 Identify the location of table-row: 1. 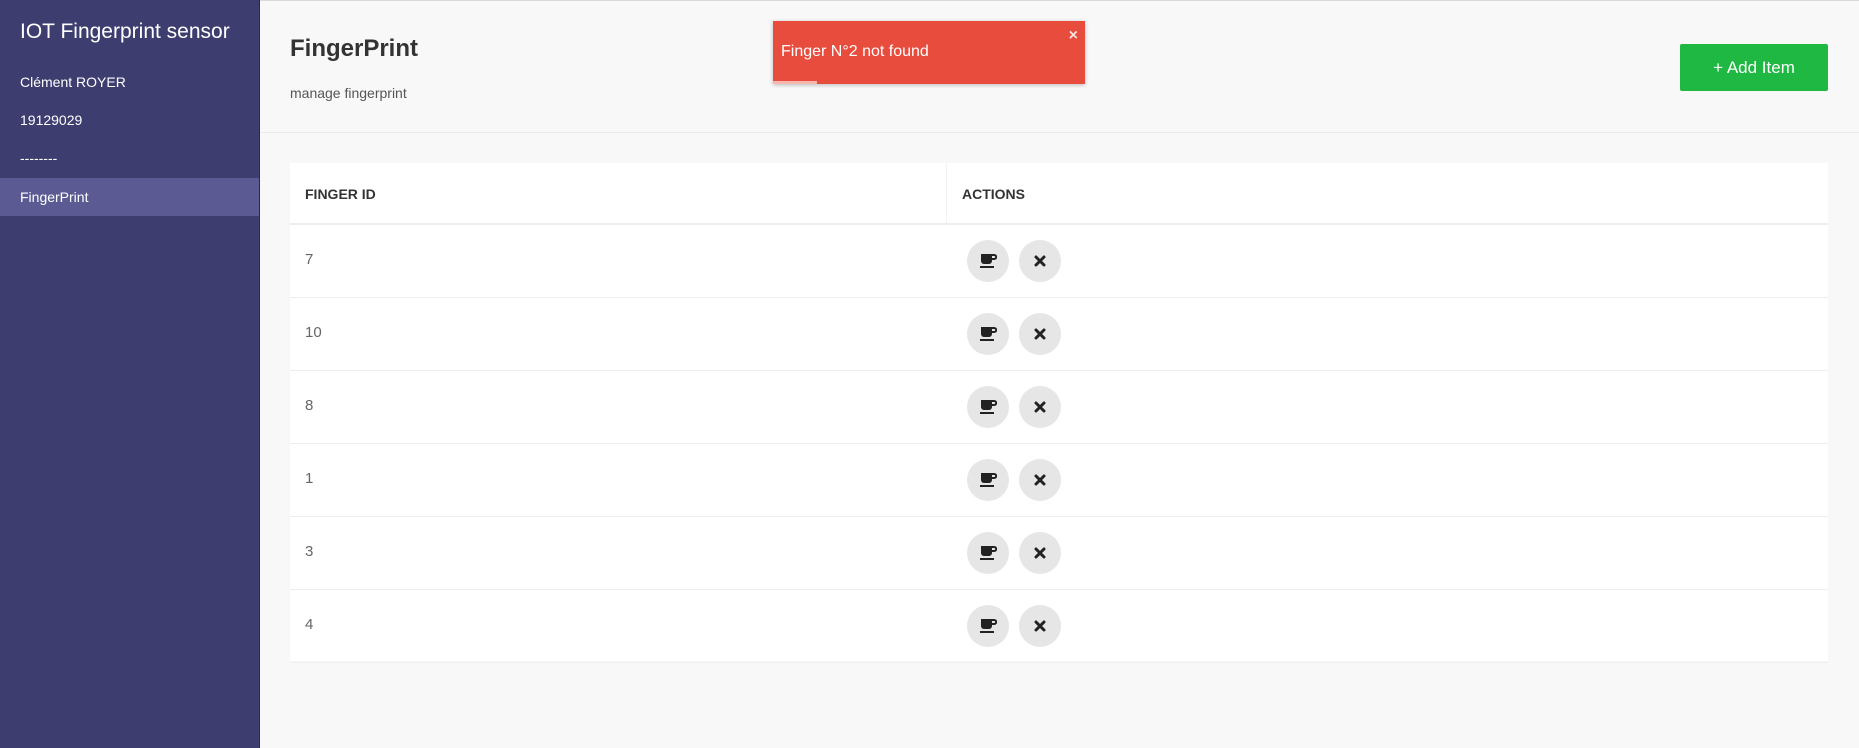
(1059, 480).